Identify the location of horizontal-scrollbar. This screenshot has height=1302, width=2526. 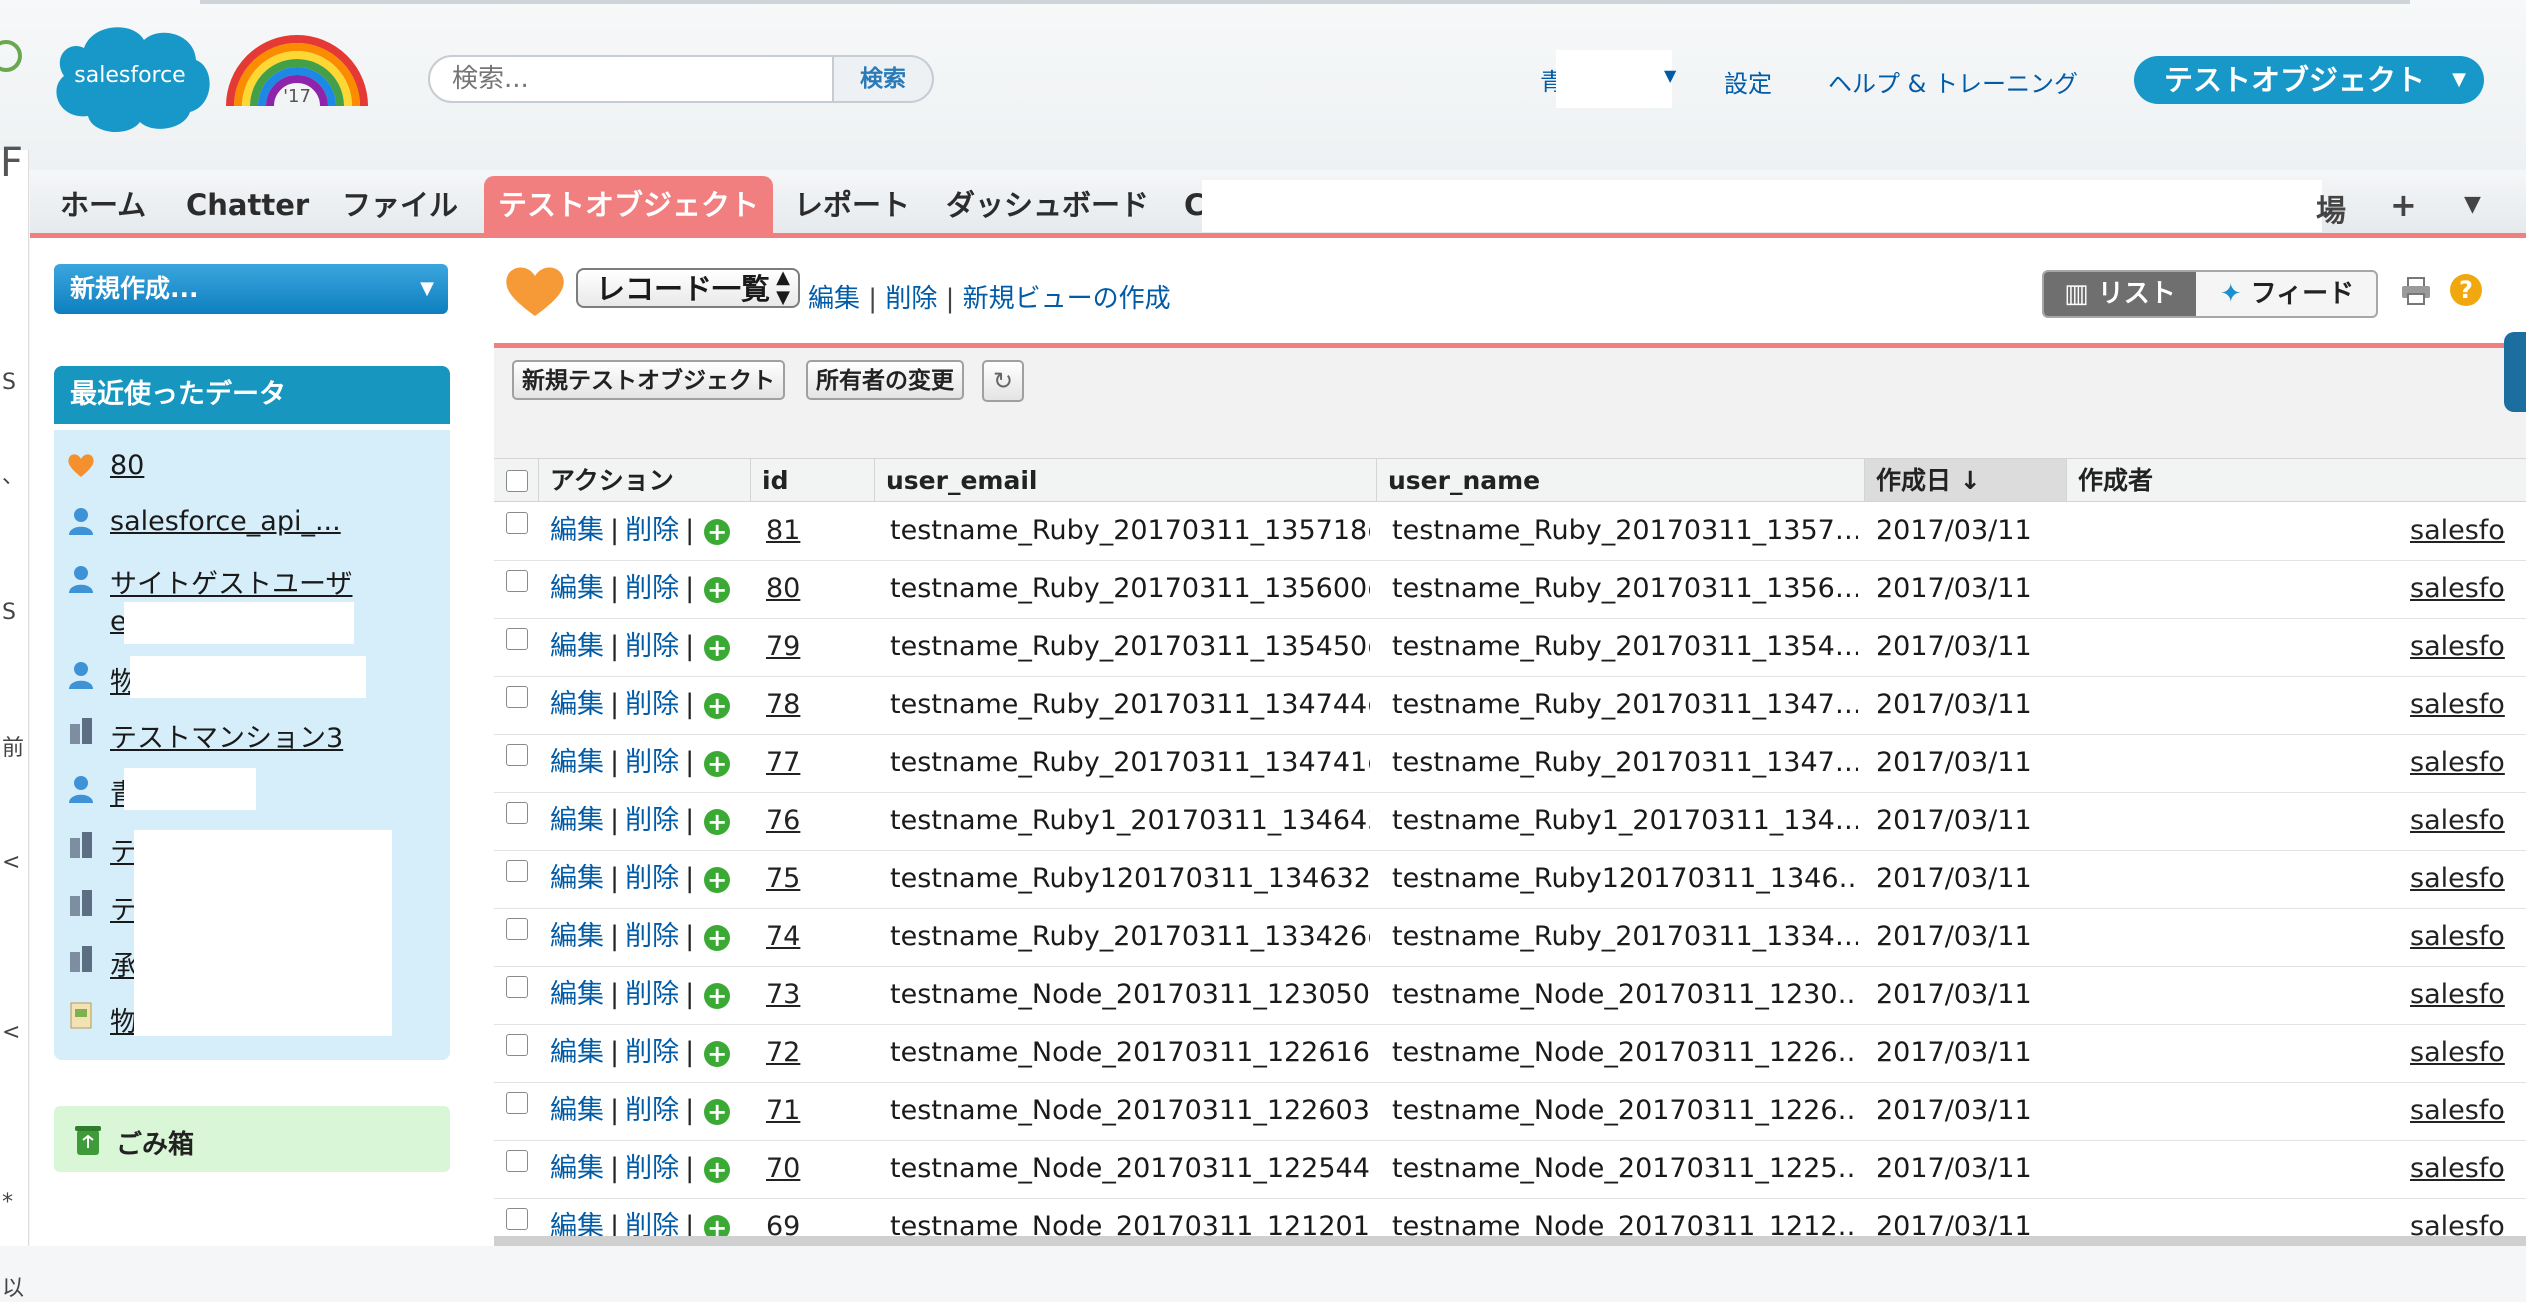
(1510, 1241).